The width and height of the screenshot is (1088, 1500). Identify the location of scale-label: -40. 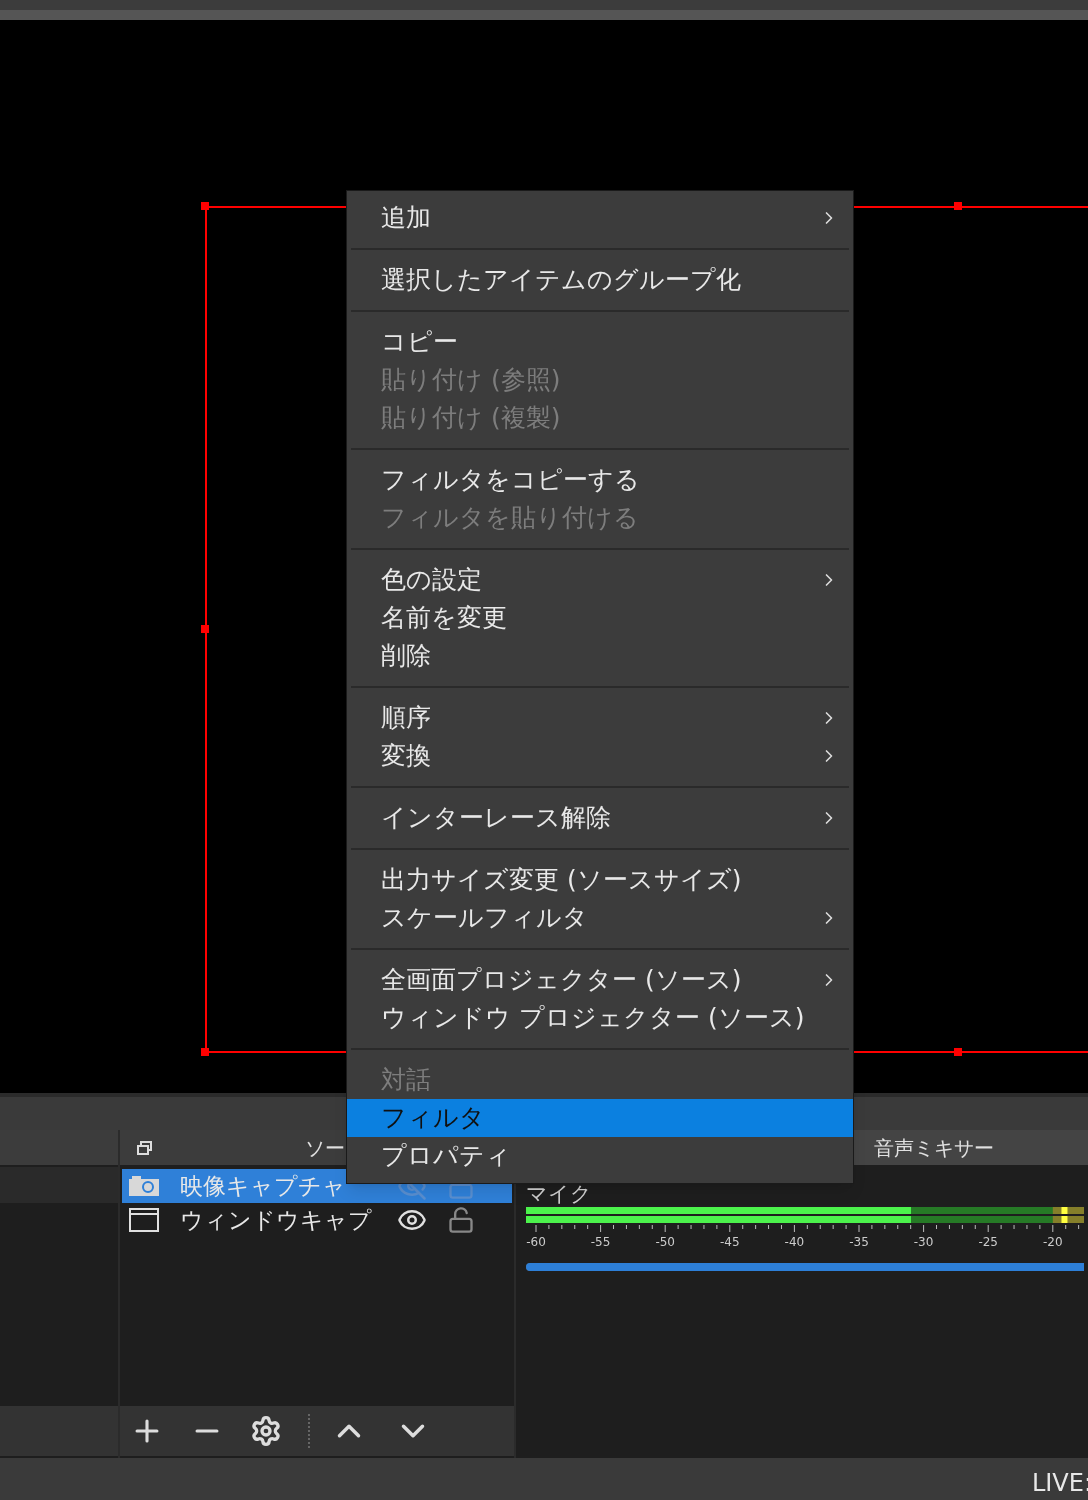
(794, 1242).